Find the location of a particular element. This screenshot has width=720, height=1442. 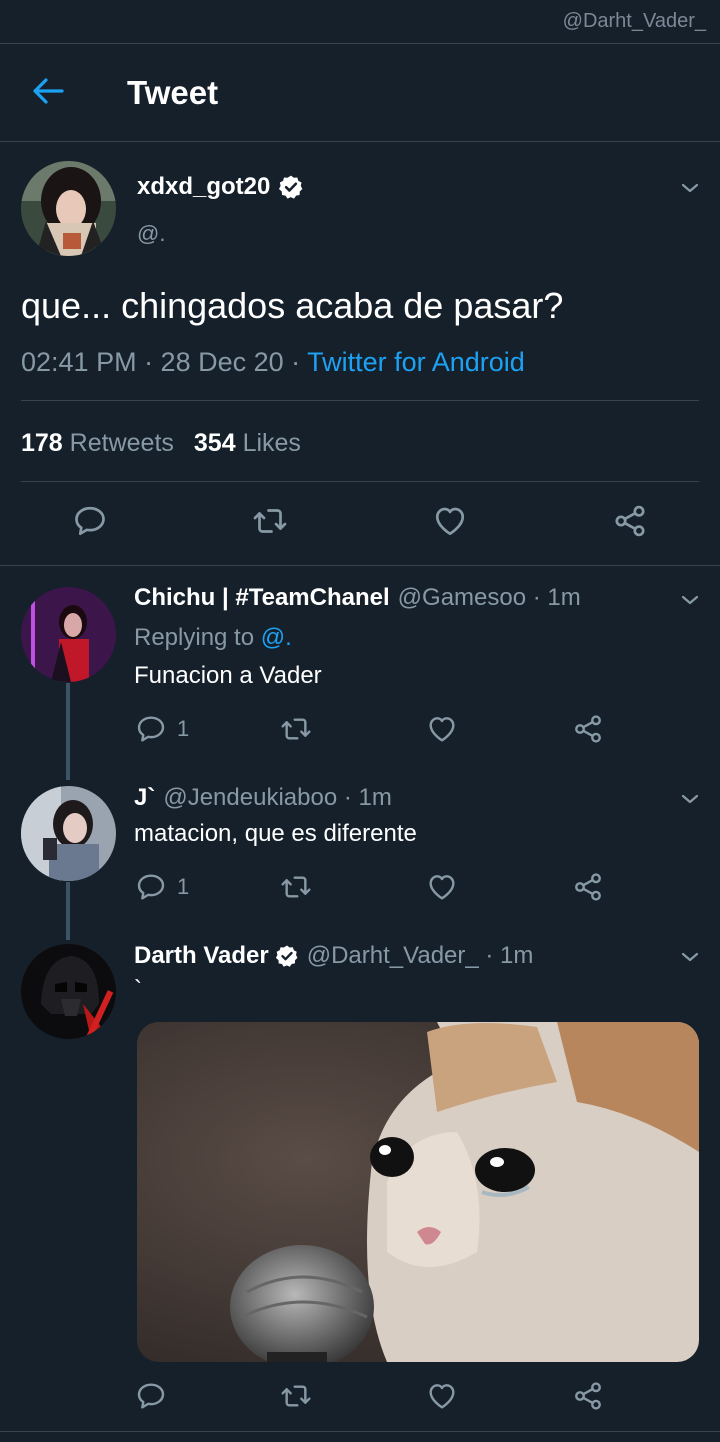

reply-text: matacion, que es diferente is located at coordinates (275, 833).